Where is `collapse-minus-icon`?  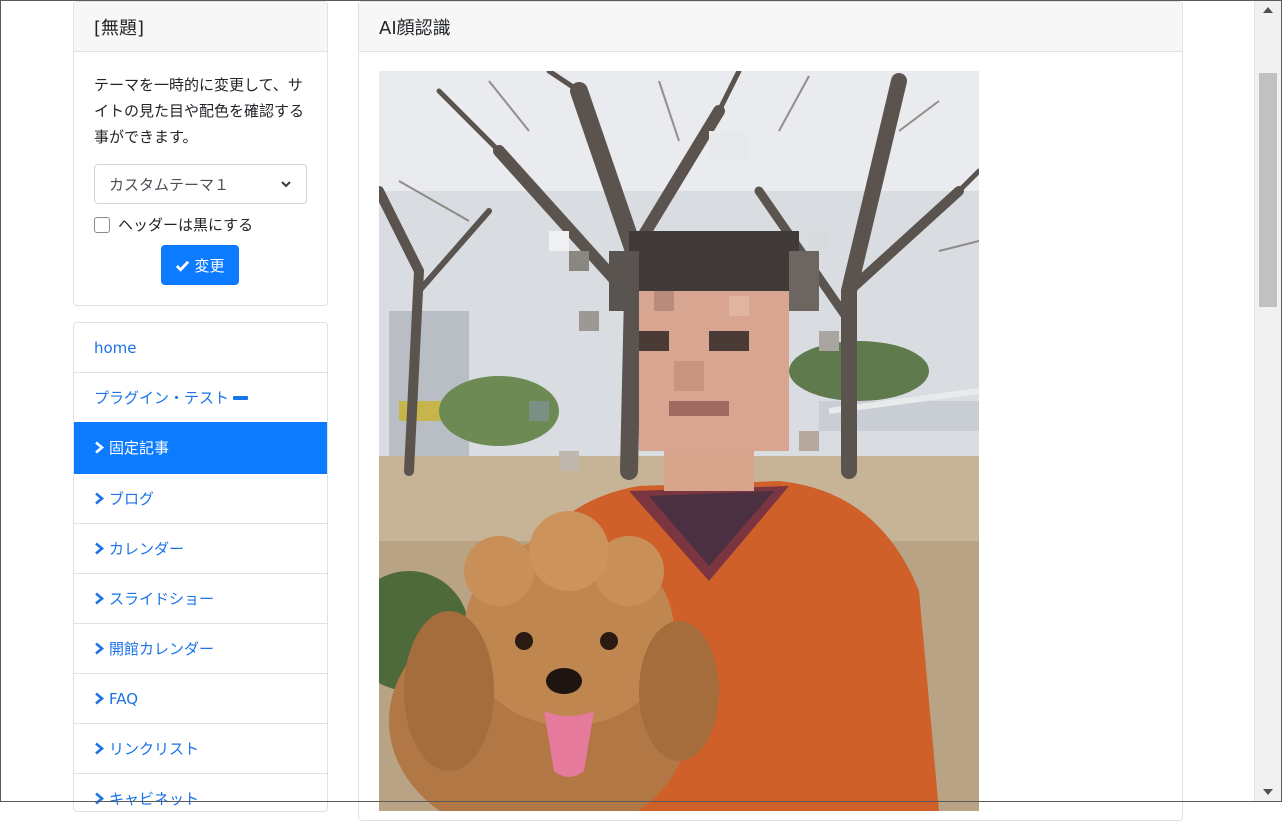 collapse-minus-icon is located at coordinates (241, 397).